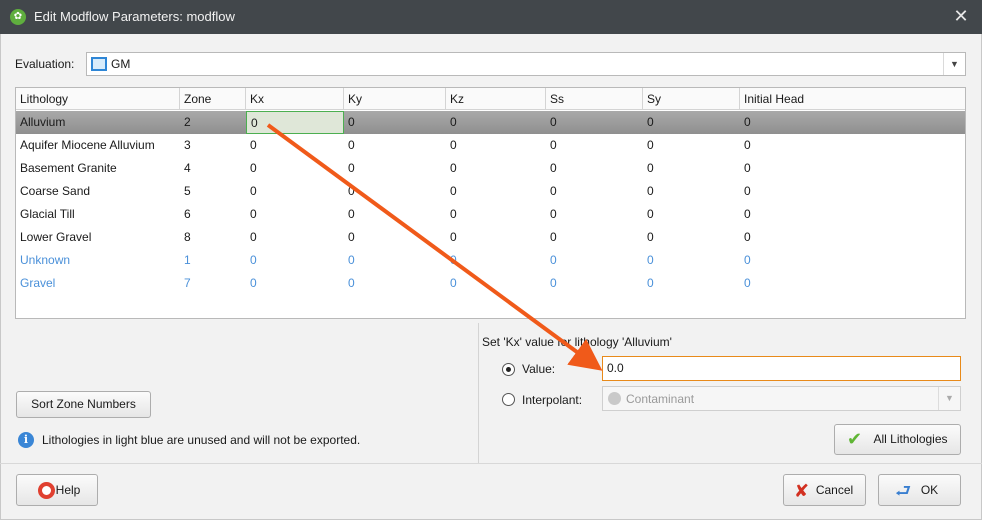 The height and width of the screenshot is (520, 982). I want to click on cell-zone: 7, so click(213, 283).